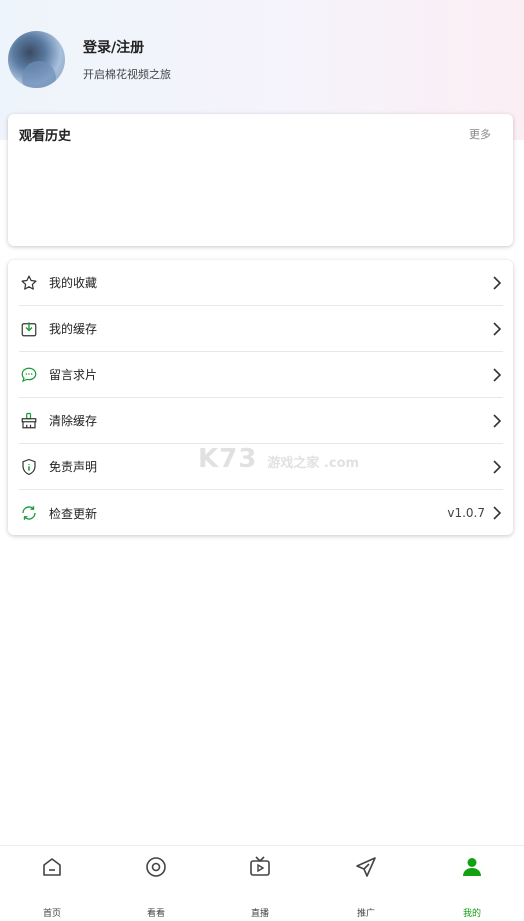 The image size is (524, 921). I want to click on menu-item-label: 留言求片, so click(73, 375).